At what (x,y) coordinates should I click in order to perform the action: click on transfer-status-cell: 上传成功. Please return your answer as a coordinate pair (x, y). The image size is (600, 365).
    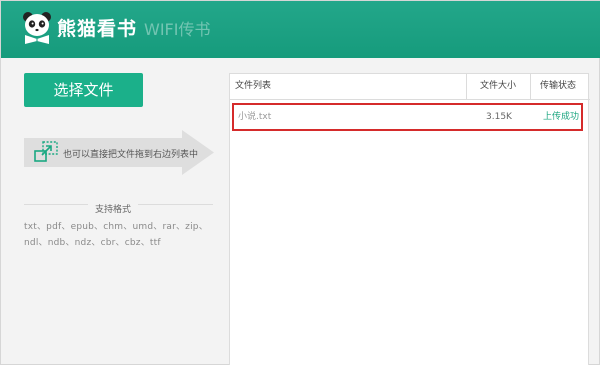
    Looking at the image, I should click on (561, 117).